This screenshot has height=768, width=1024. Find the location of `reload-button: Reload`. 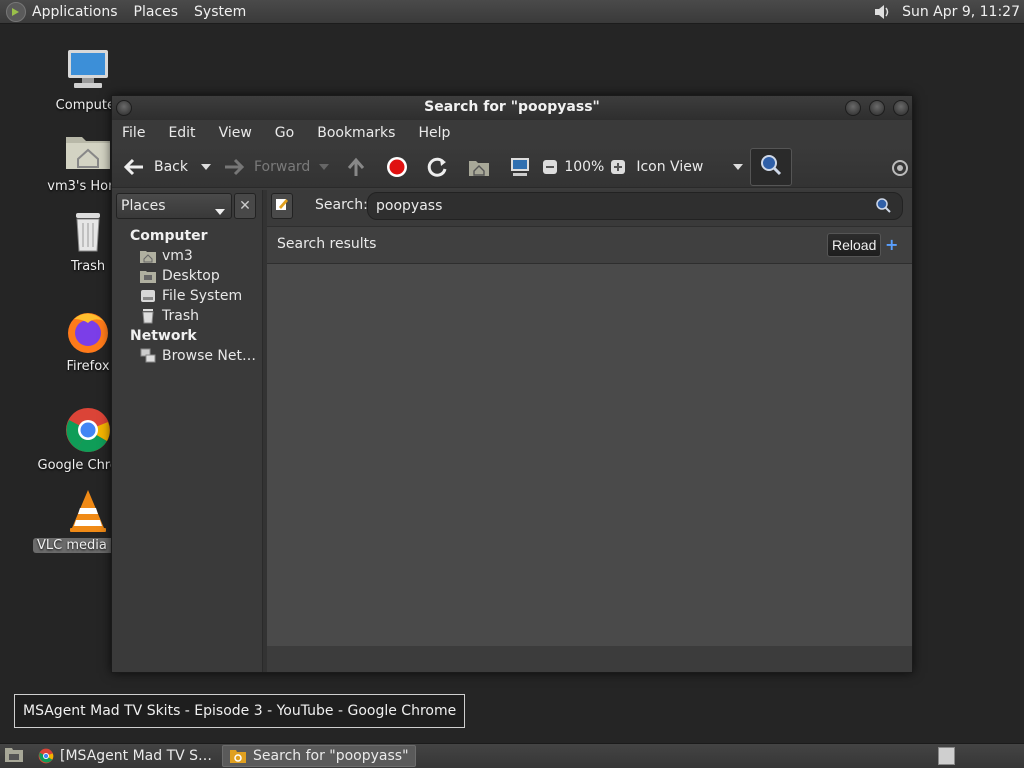

reload-button: Reload is located at coordinates (854, 245).